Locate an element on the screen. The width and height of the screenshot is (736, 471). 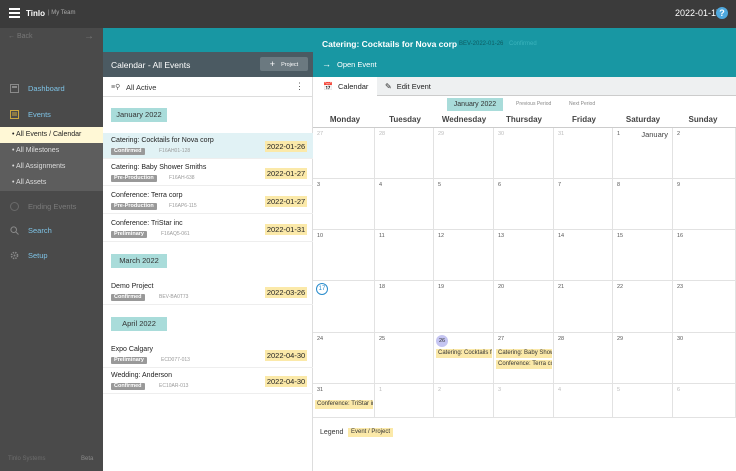
calendar-day-cell: 24 is located at coordinates (344, 358).